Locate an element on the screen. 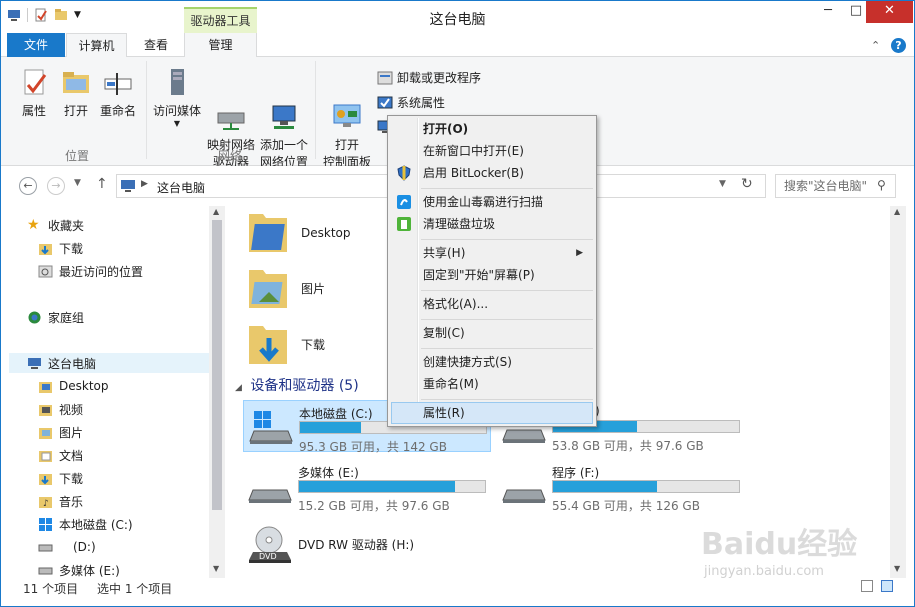 The width and height of the screenshot is (915, 607). devices-section-header: ◢ 设备和驱动器 (5) is located at coordinates (297, 385).